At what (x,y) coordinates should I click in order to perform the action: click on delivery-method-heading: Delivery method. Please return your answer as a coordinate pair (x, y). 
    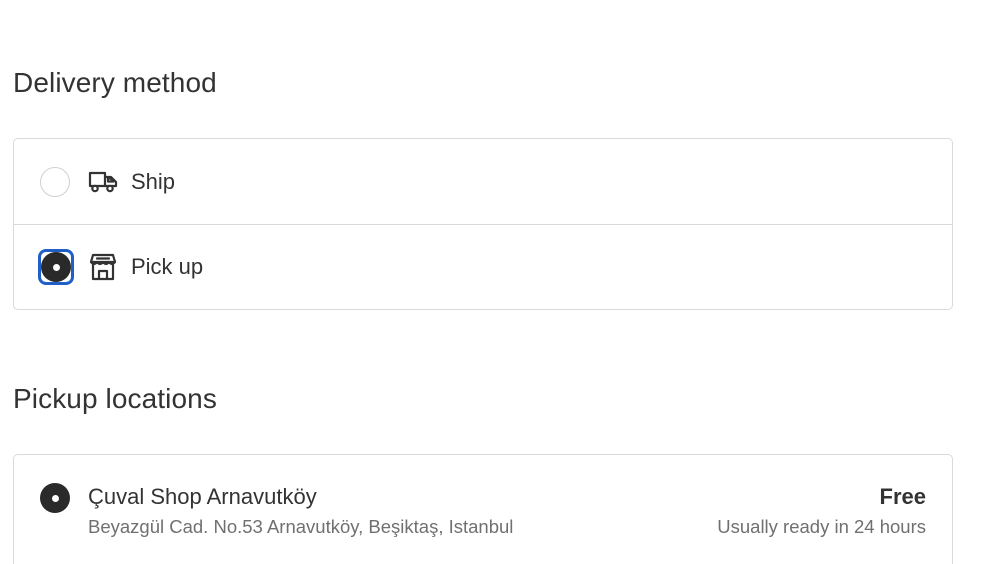
    Looking at the image, I should click on (115, 82).